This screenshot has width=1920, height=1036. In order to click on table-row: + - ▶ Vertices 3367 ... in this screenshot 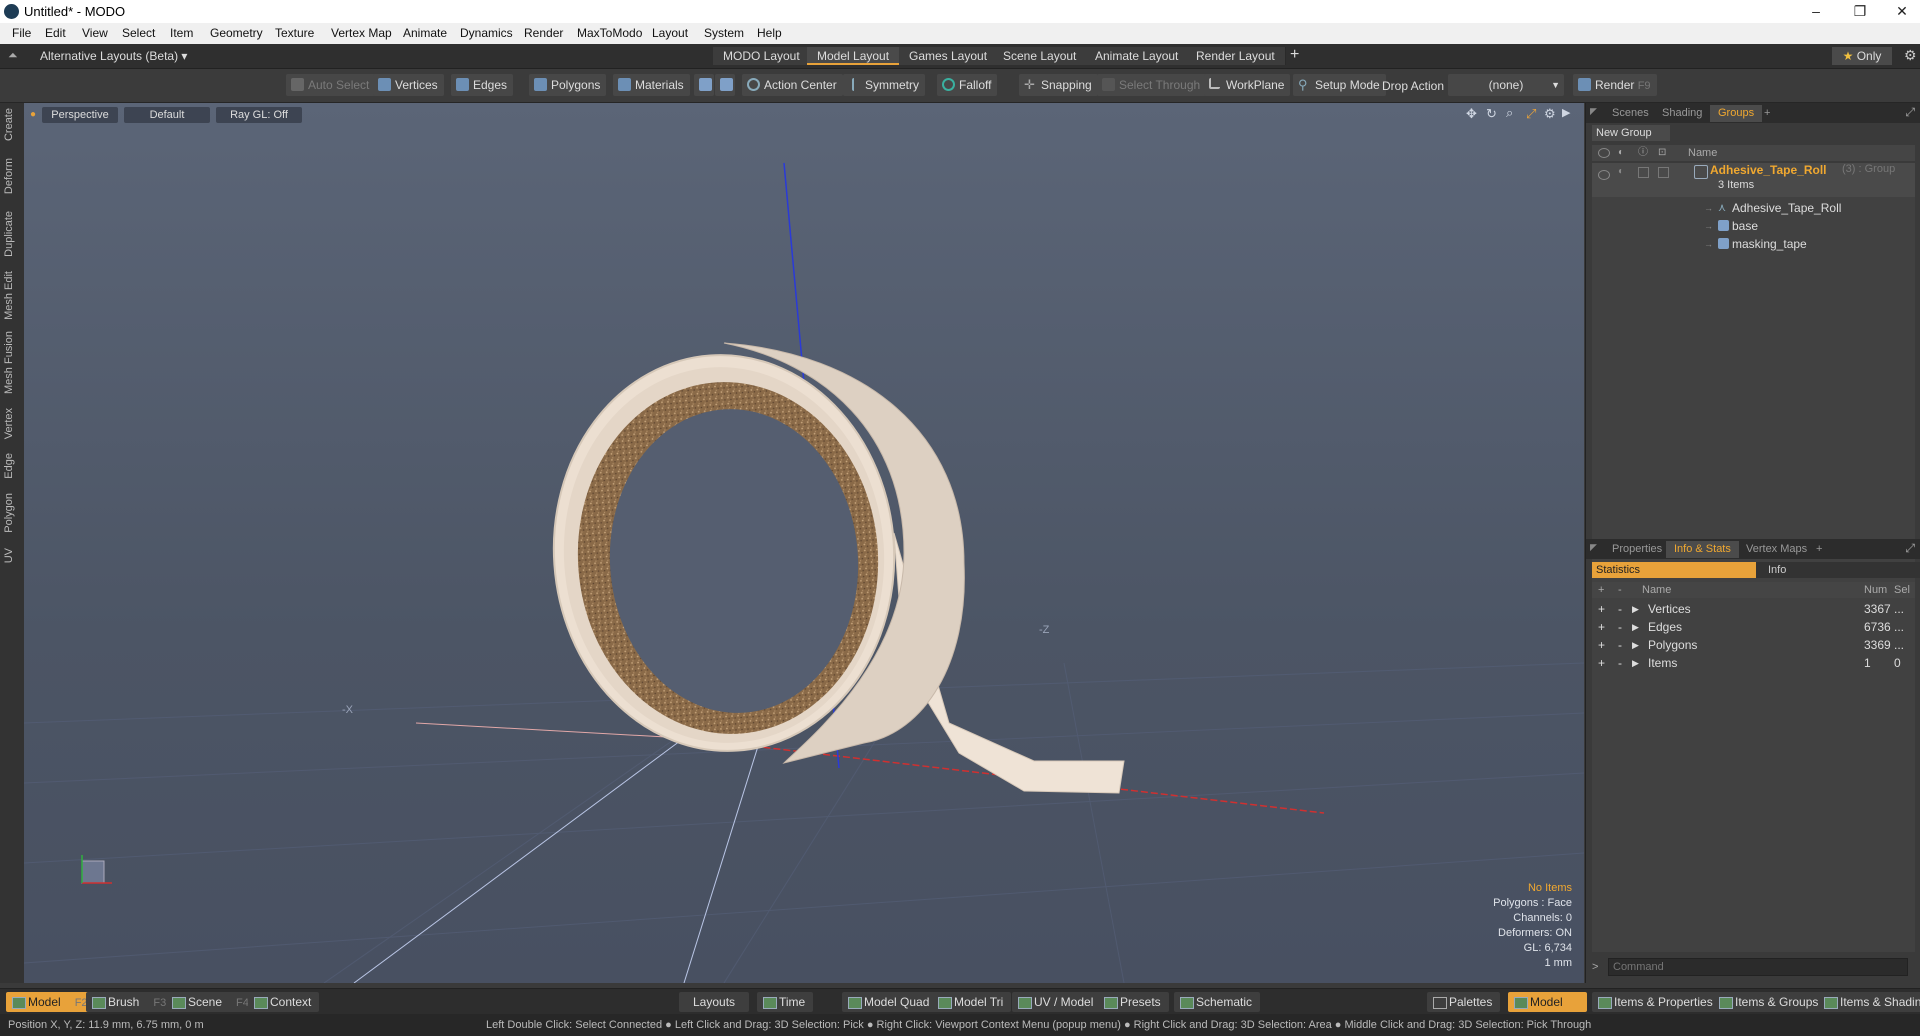, I will do `click(1753, 609)`.